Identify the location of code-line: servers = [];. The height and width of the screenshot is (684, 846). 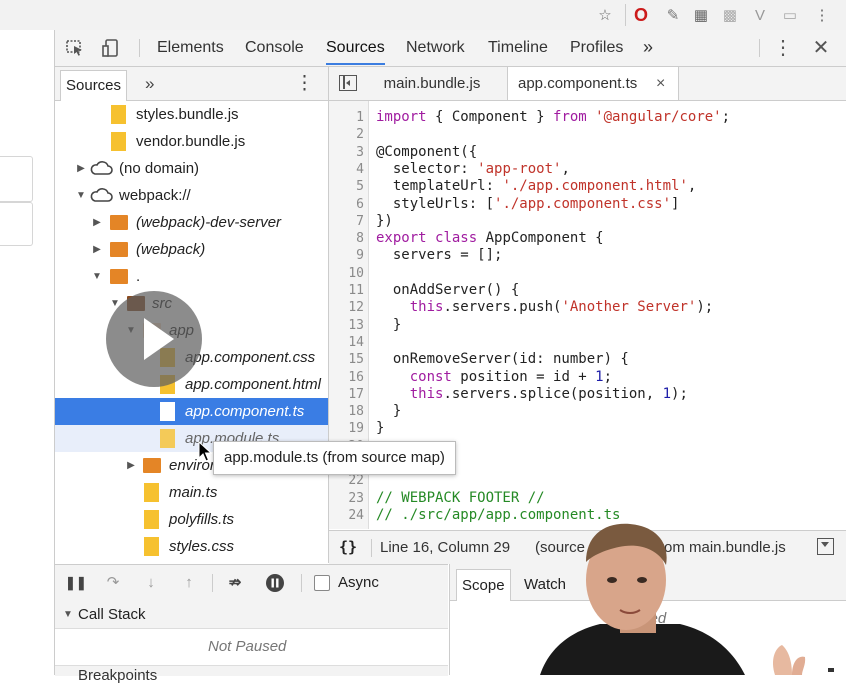
(439, 255).